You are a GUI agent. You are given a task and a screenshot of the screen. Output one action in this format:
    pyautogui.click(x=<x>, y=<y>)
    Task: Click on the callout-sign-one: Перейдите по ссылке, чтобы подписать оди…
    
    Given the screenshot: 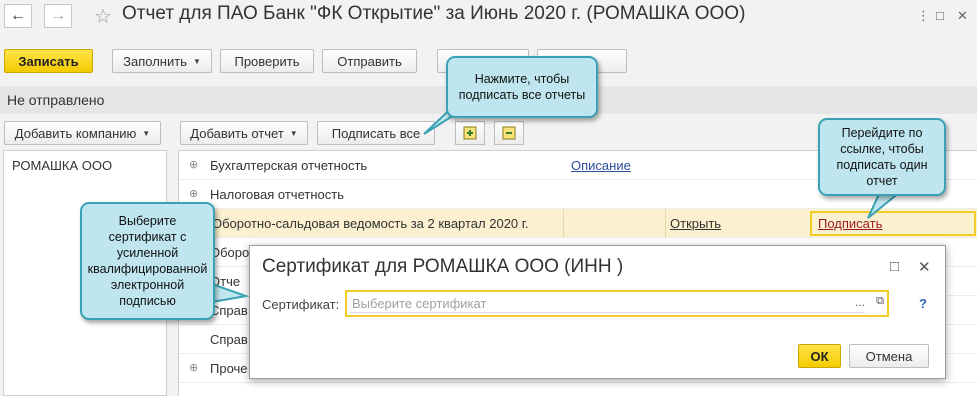 What is the action you would take?
    pyautogui.click(x=882, y=157)
    